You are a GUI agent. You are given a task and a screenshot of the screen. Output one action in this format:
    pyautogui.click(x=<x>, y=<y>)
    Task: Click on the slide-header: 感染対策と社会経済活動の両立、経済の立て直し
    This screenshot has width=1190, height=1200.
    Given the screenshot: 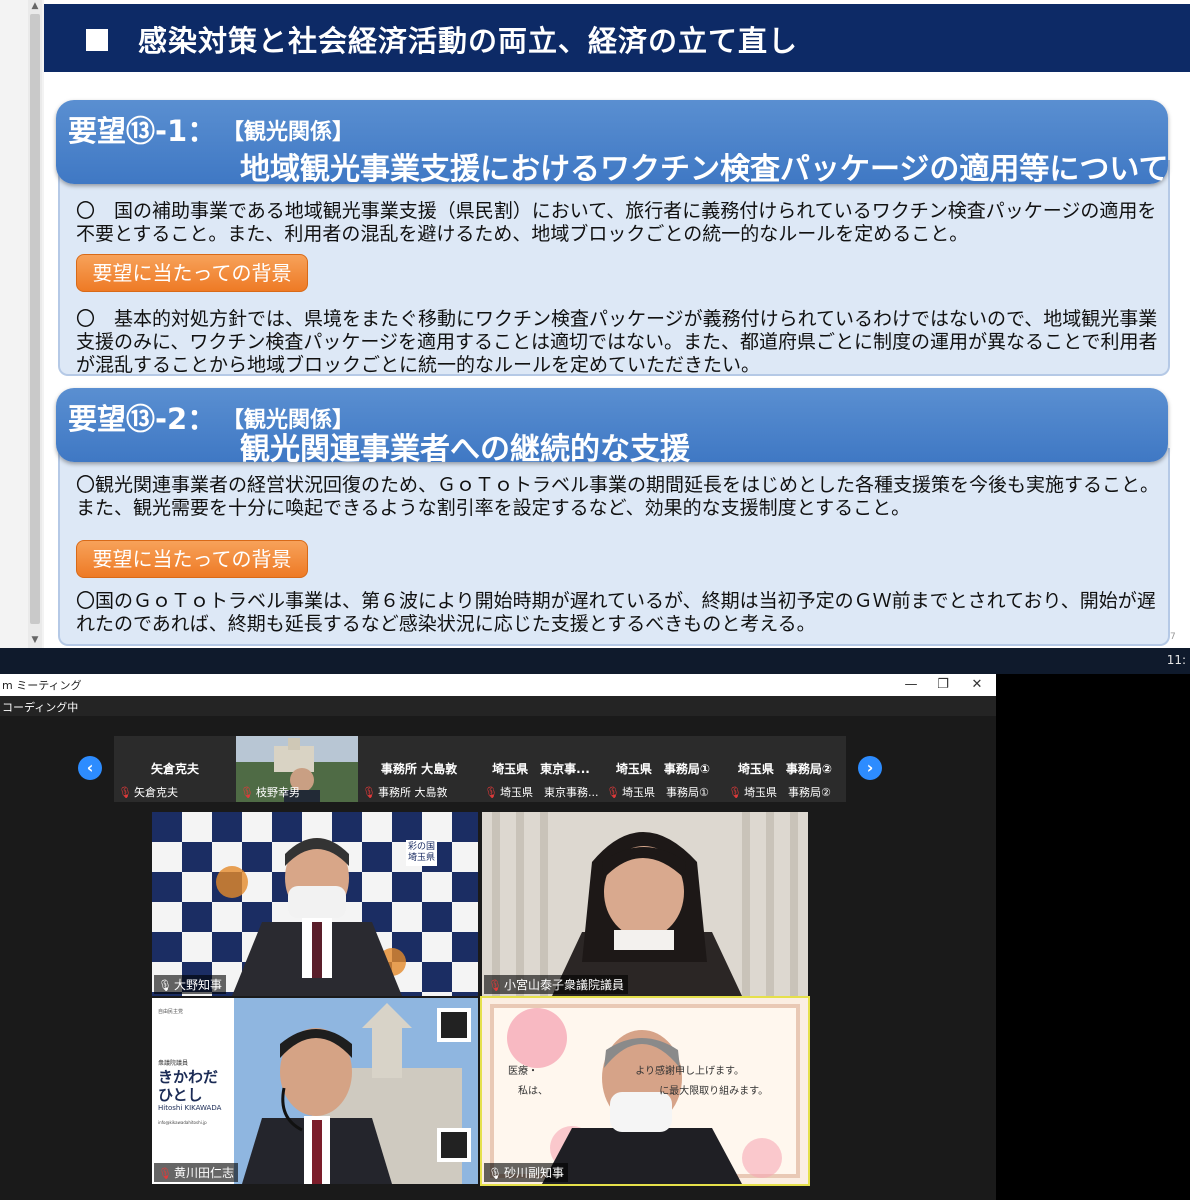 What is the action you would take?
    pyautogui.click(x=617, y=38)
    